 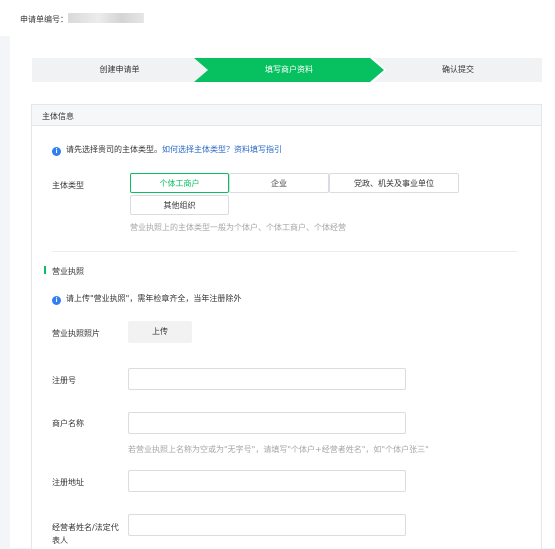 I want to click on step-fill-merchant-info: 填写商户资料, so click(x=289, y=70).